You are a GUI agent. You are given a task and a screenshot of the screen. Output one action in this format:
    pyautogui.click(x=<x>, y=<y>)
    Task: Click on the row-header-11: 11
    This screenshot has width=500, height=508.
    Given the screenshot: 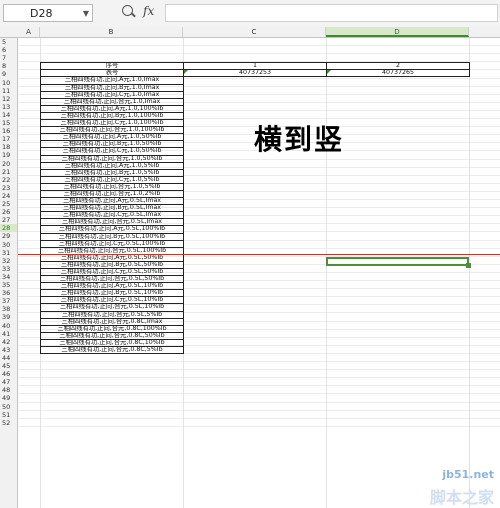 What is the action you would take?
    pyautogui.click(x=8, y=91)
    